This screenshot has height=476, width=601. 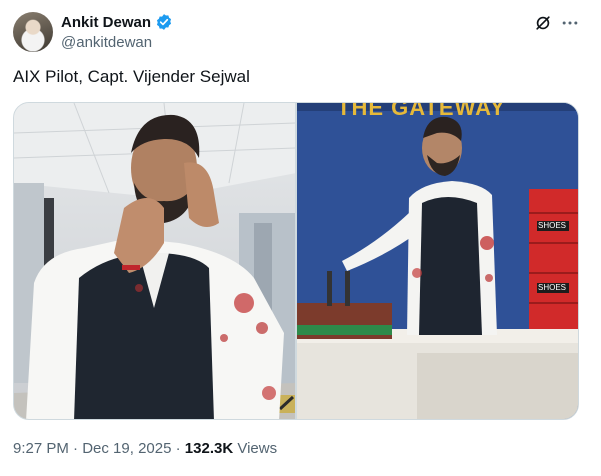 What do you see at coordinates (421, 111) in the screenshot?
I see `gateway-sign: THE GATEWAY` at bounding box center [421, 111].